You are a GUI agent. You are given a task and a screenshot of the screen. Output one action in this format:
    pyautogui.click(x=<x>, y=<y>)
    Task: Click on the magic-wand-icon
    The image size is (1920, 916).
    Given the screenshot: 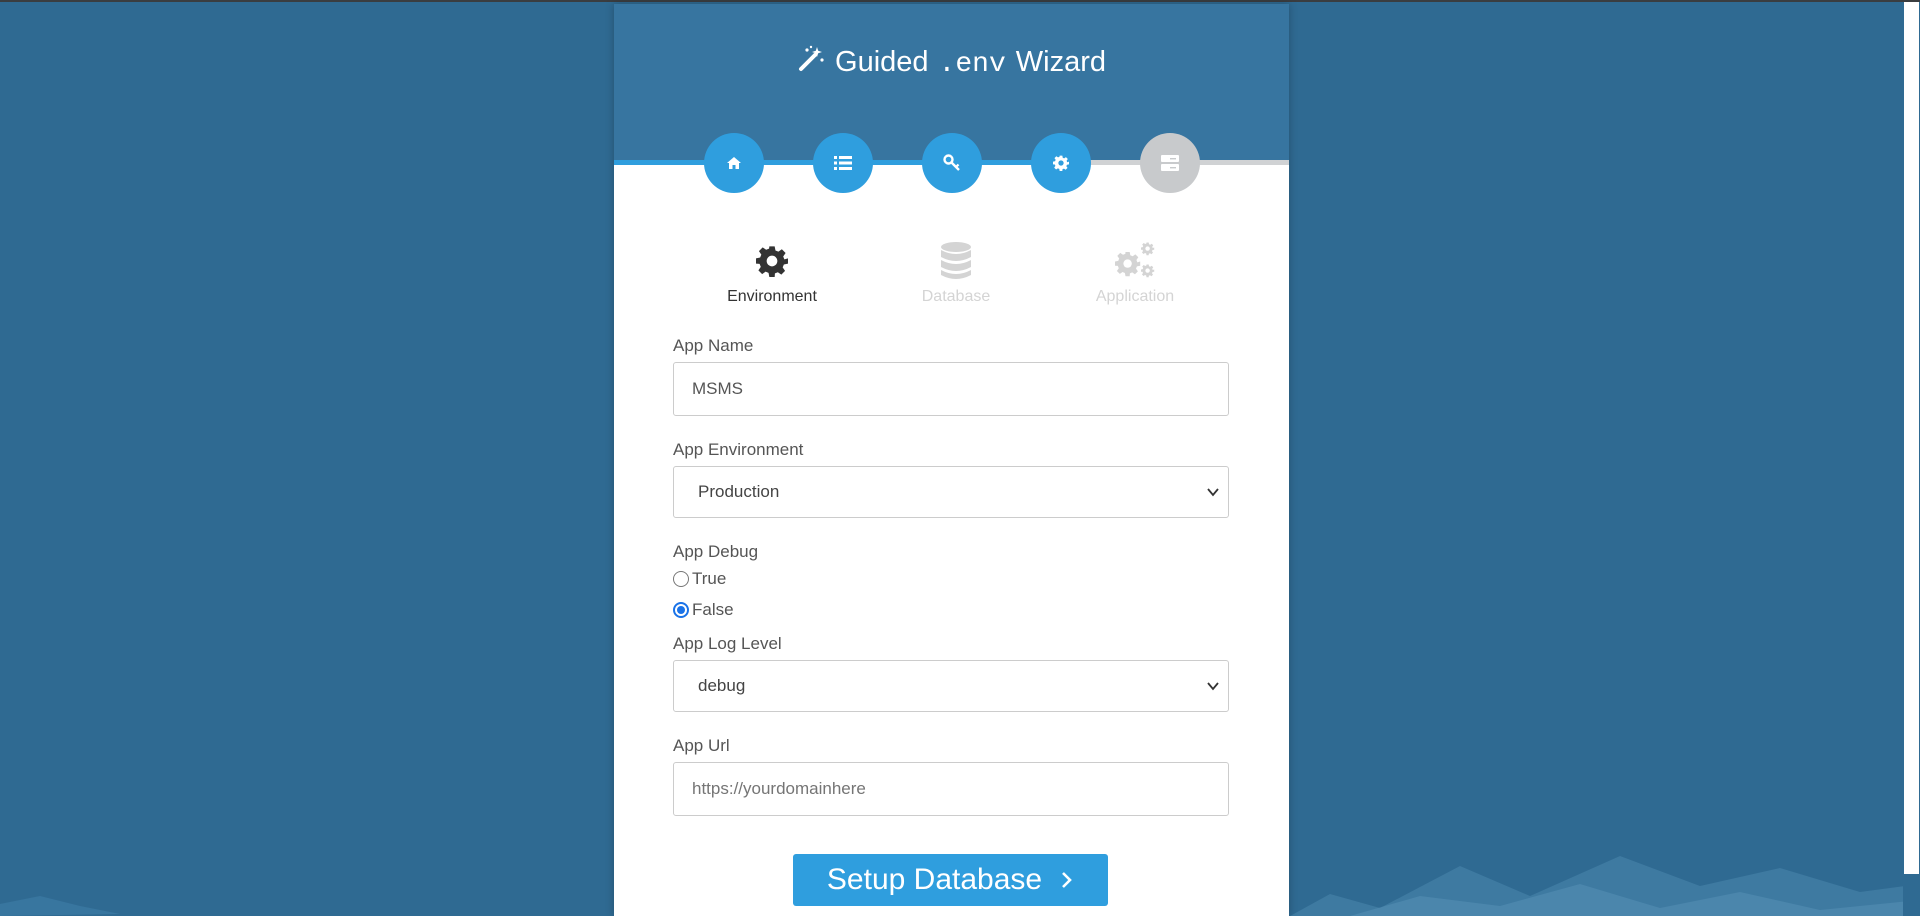 What is the action you would take?
    pyautogui.click(x=811, y=63)
    